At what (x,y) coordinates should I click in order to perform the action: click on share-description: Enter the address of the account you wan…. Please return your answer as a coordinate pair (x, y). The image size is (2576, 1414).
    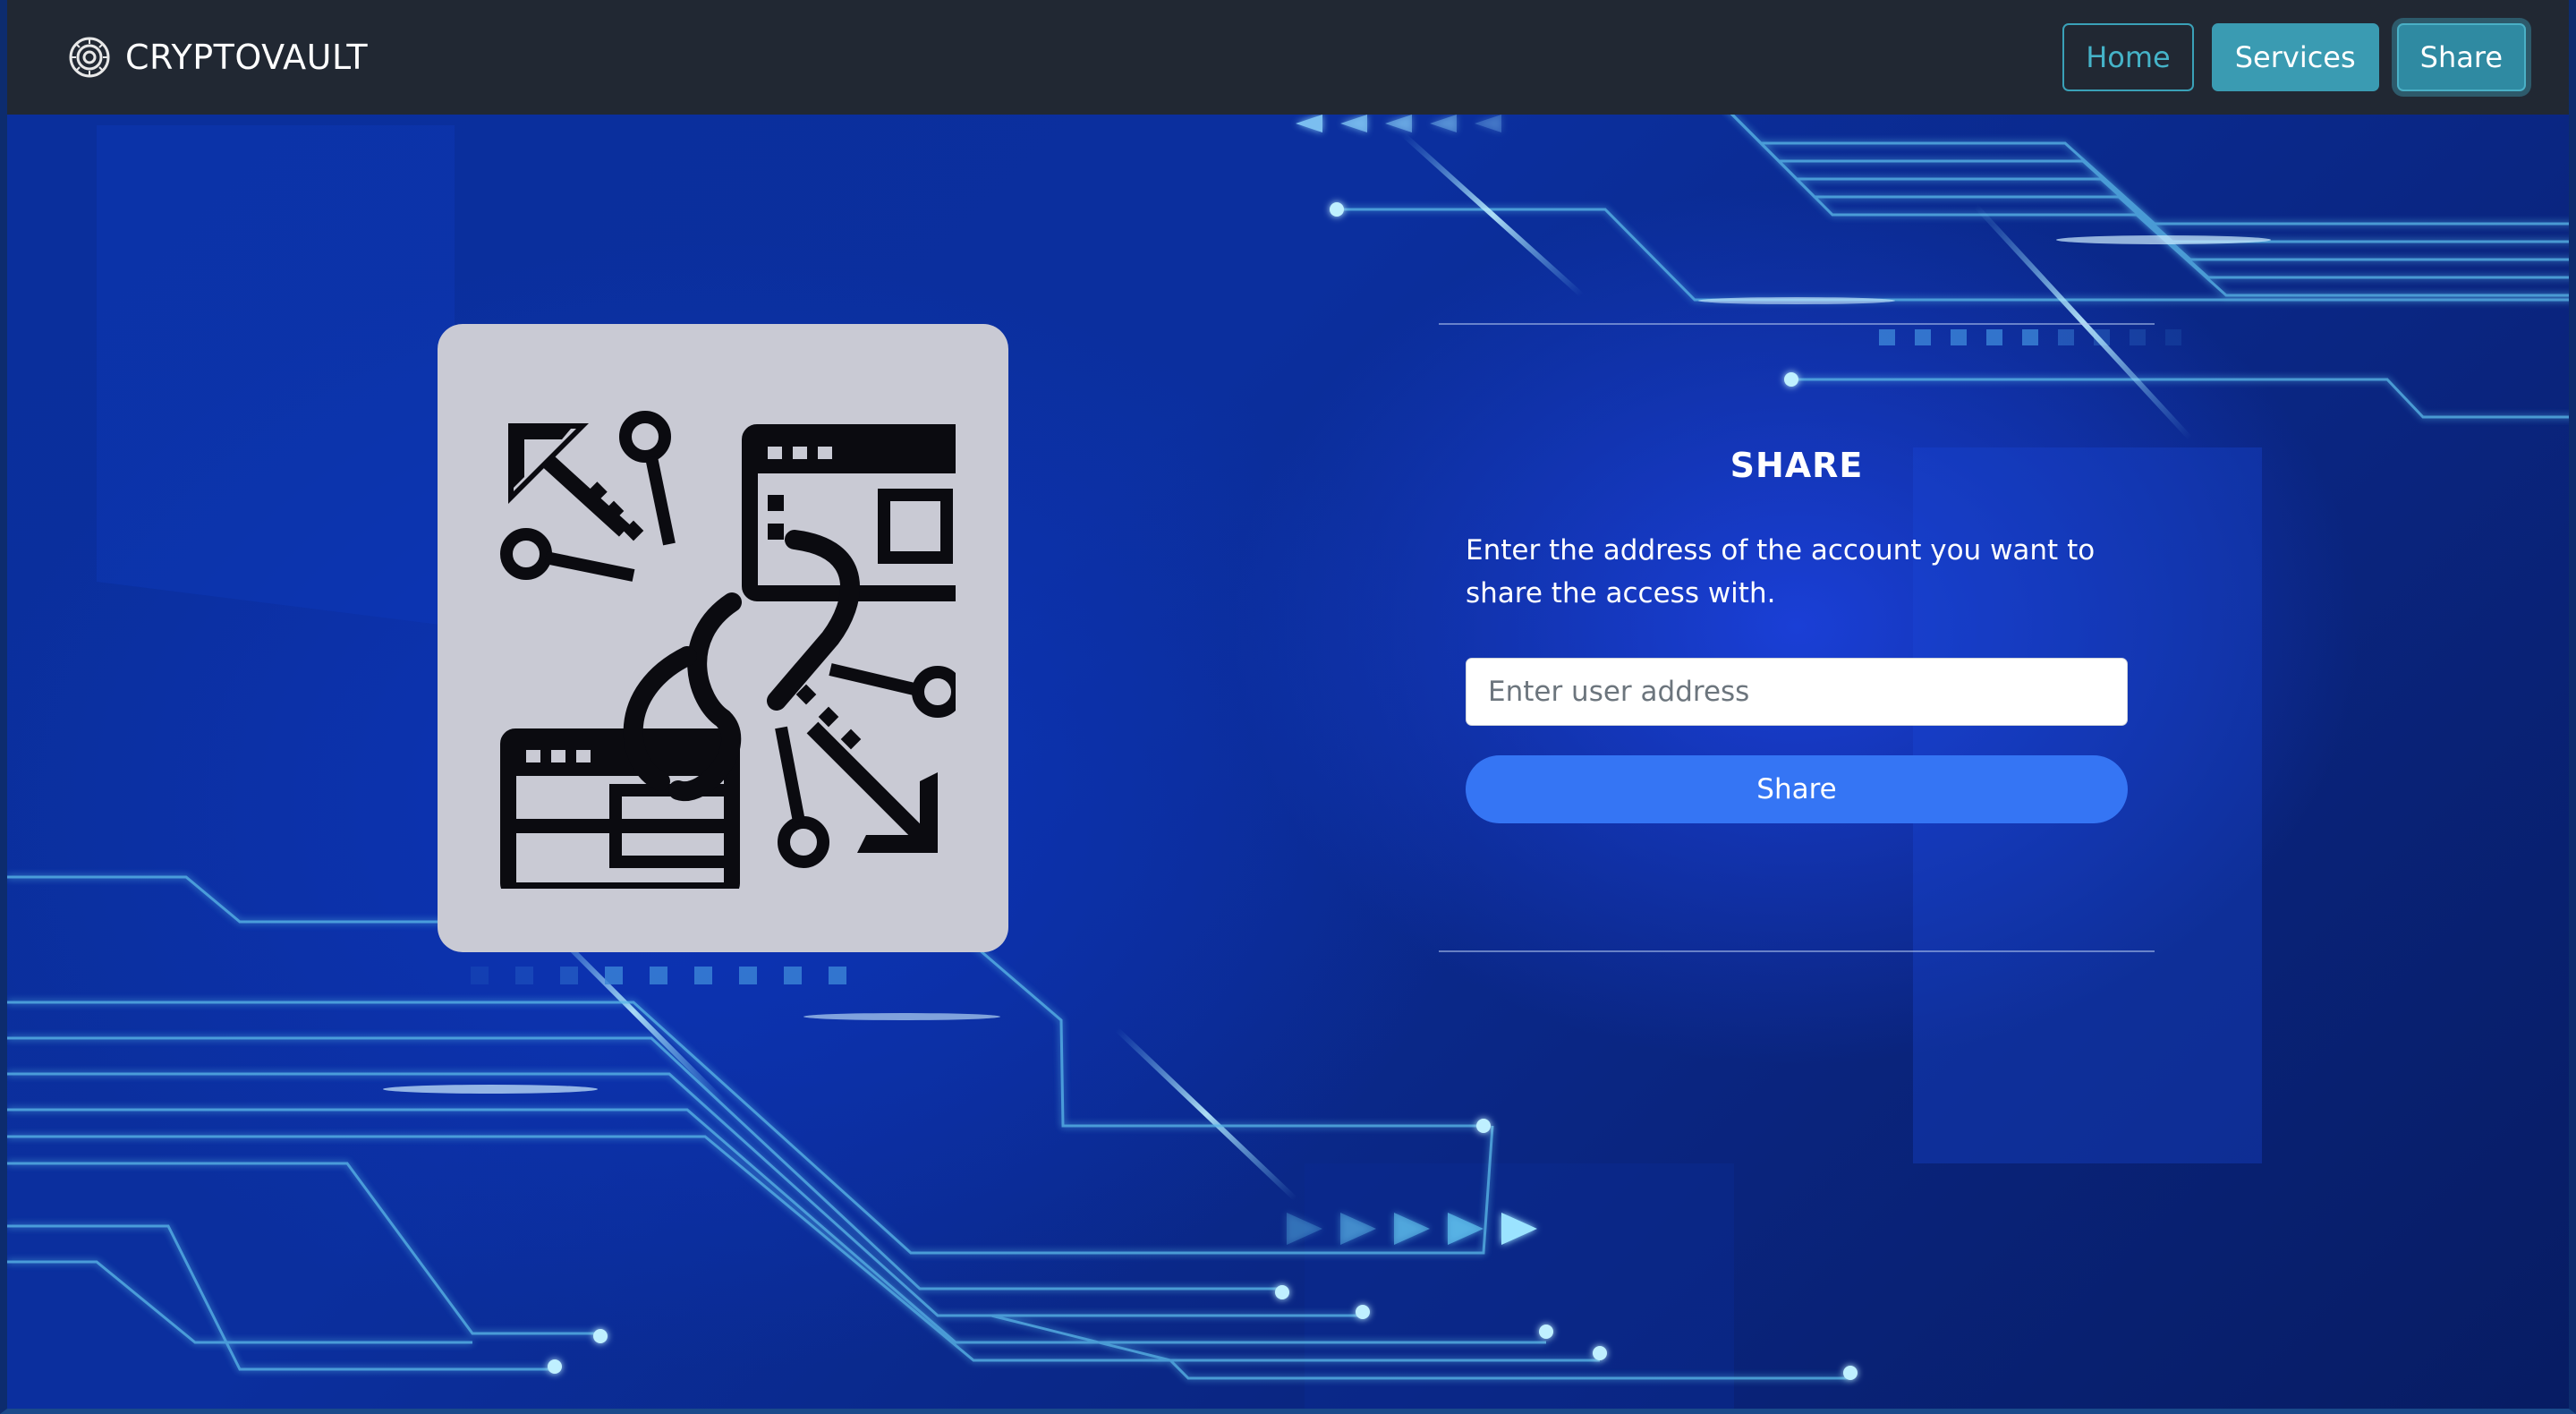
    Looking at the image, I should click on (1781, 571).